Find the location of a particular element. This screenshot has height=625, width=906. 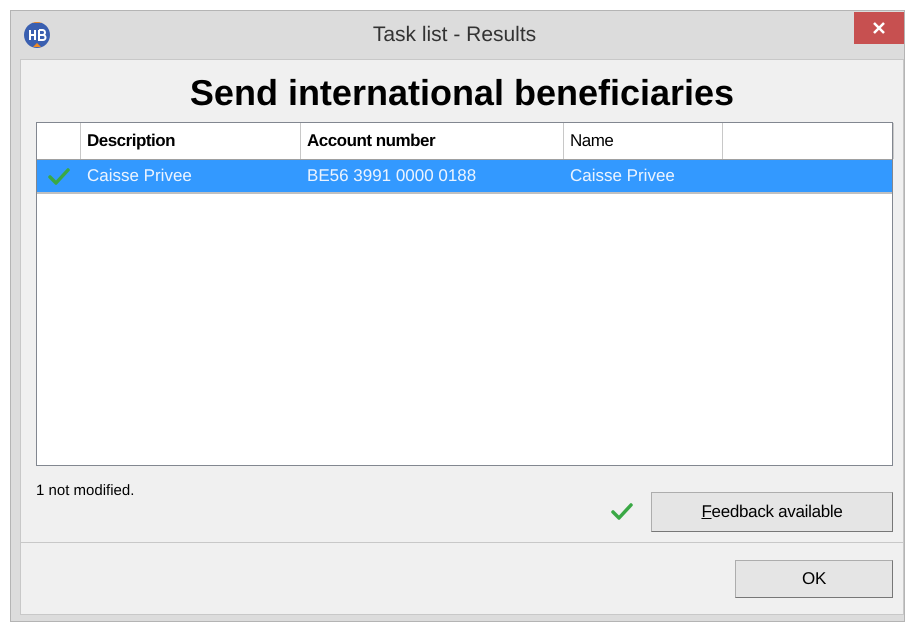

column-header: Account number is located at coordinates (432, 141).